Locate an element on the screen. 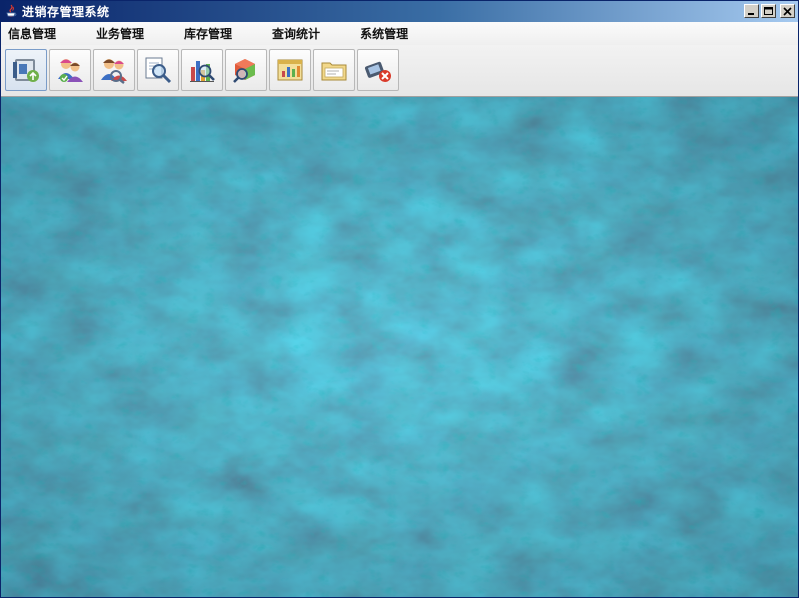  java-app-icon is located at coordinates (11, 12).